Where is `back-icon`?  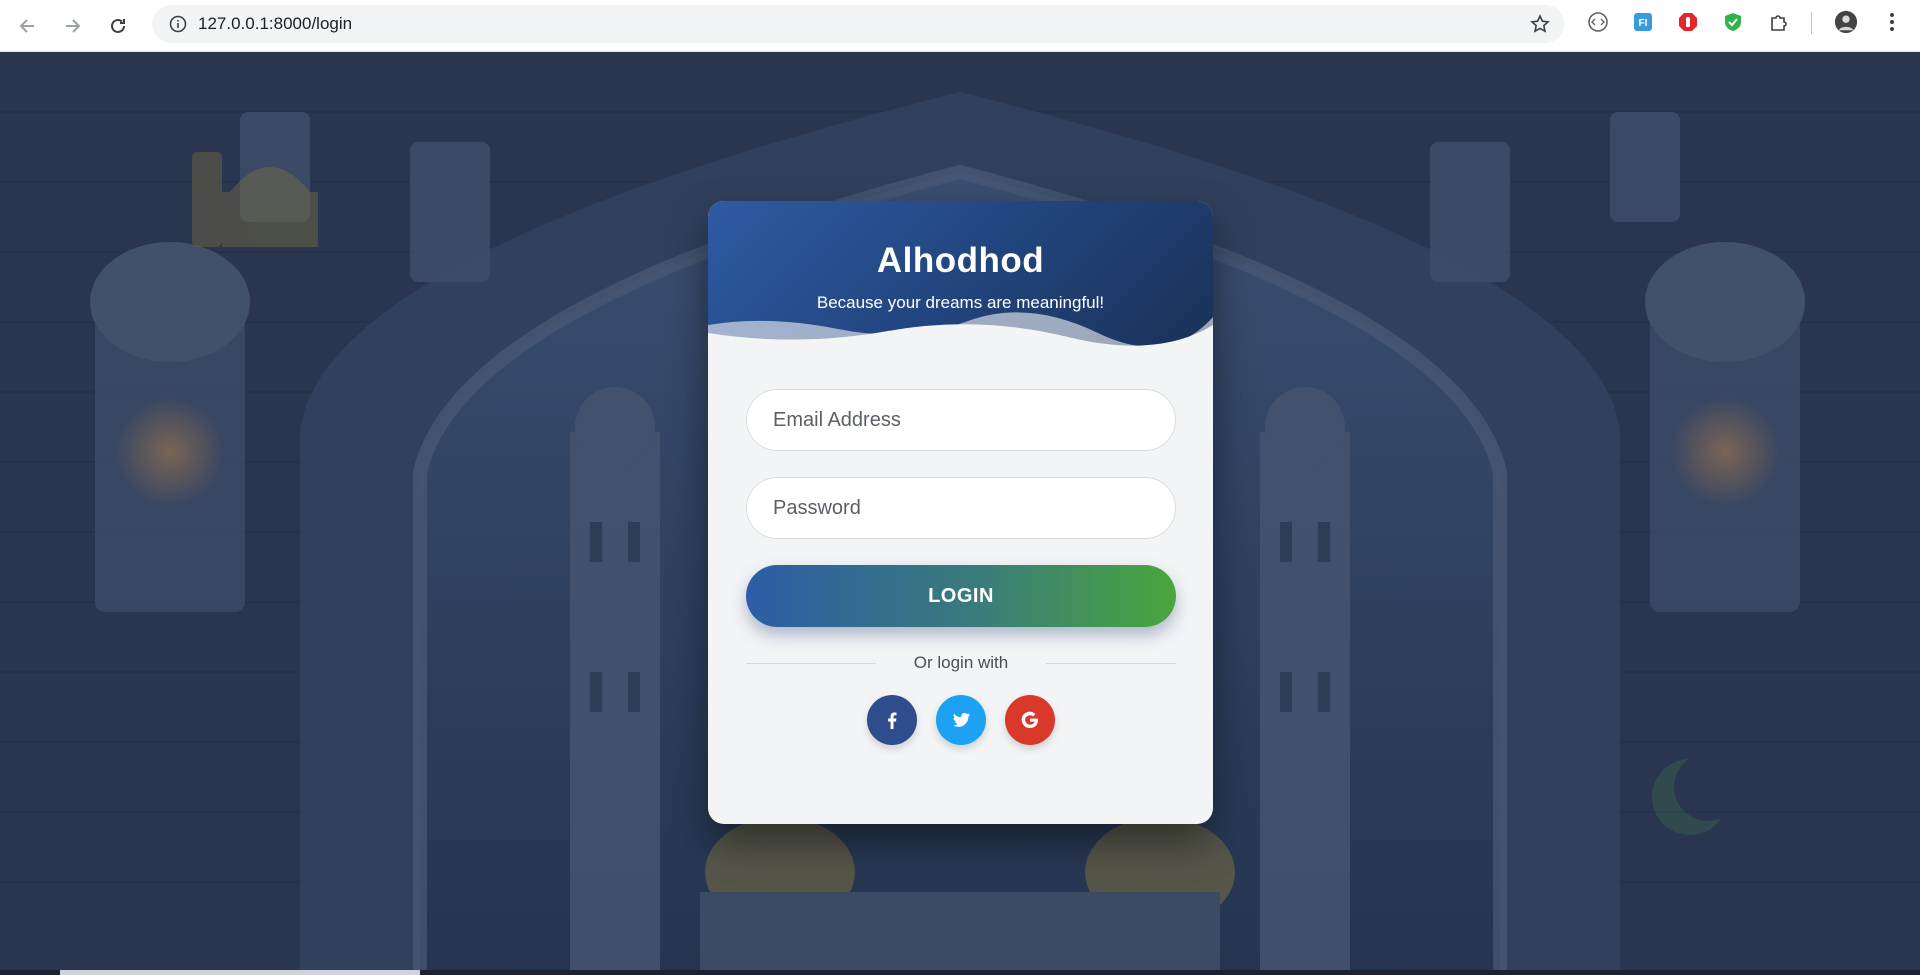 back-icon is located at coordinates (26, 26).